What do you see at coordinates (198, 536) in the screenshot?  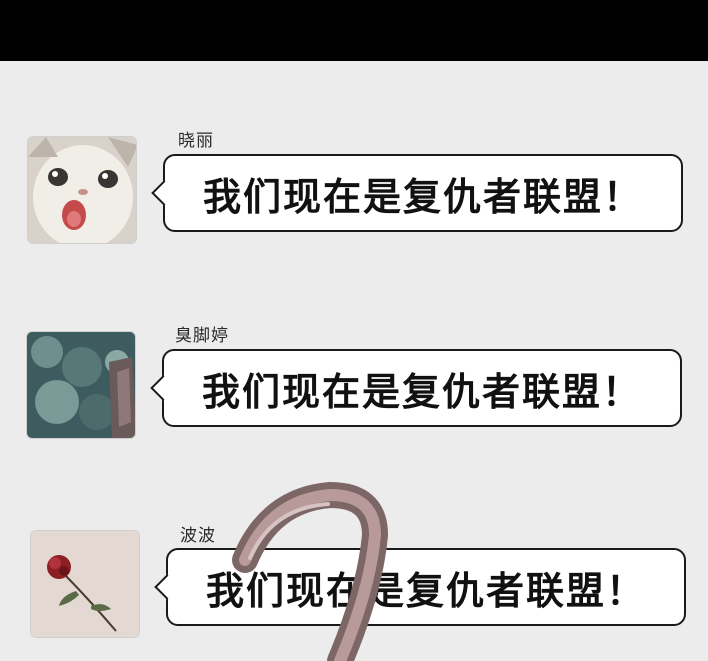 I see `sender-name: 波波` at bounding box center [198, 536].